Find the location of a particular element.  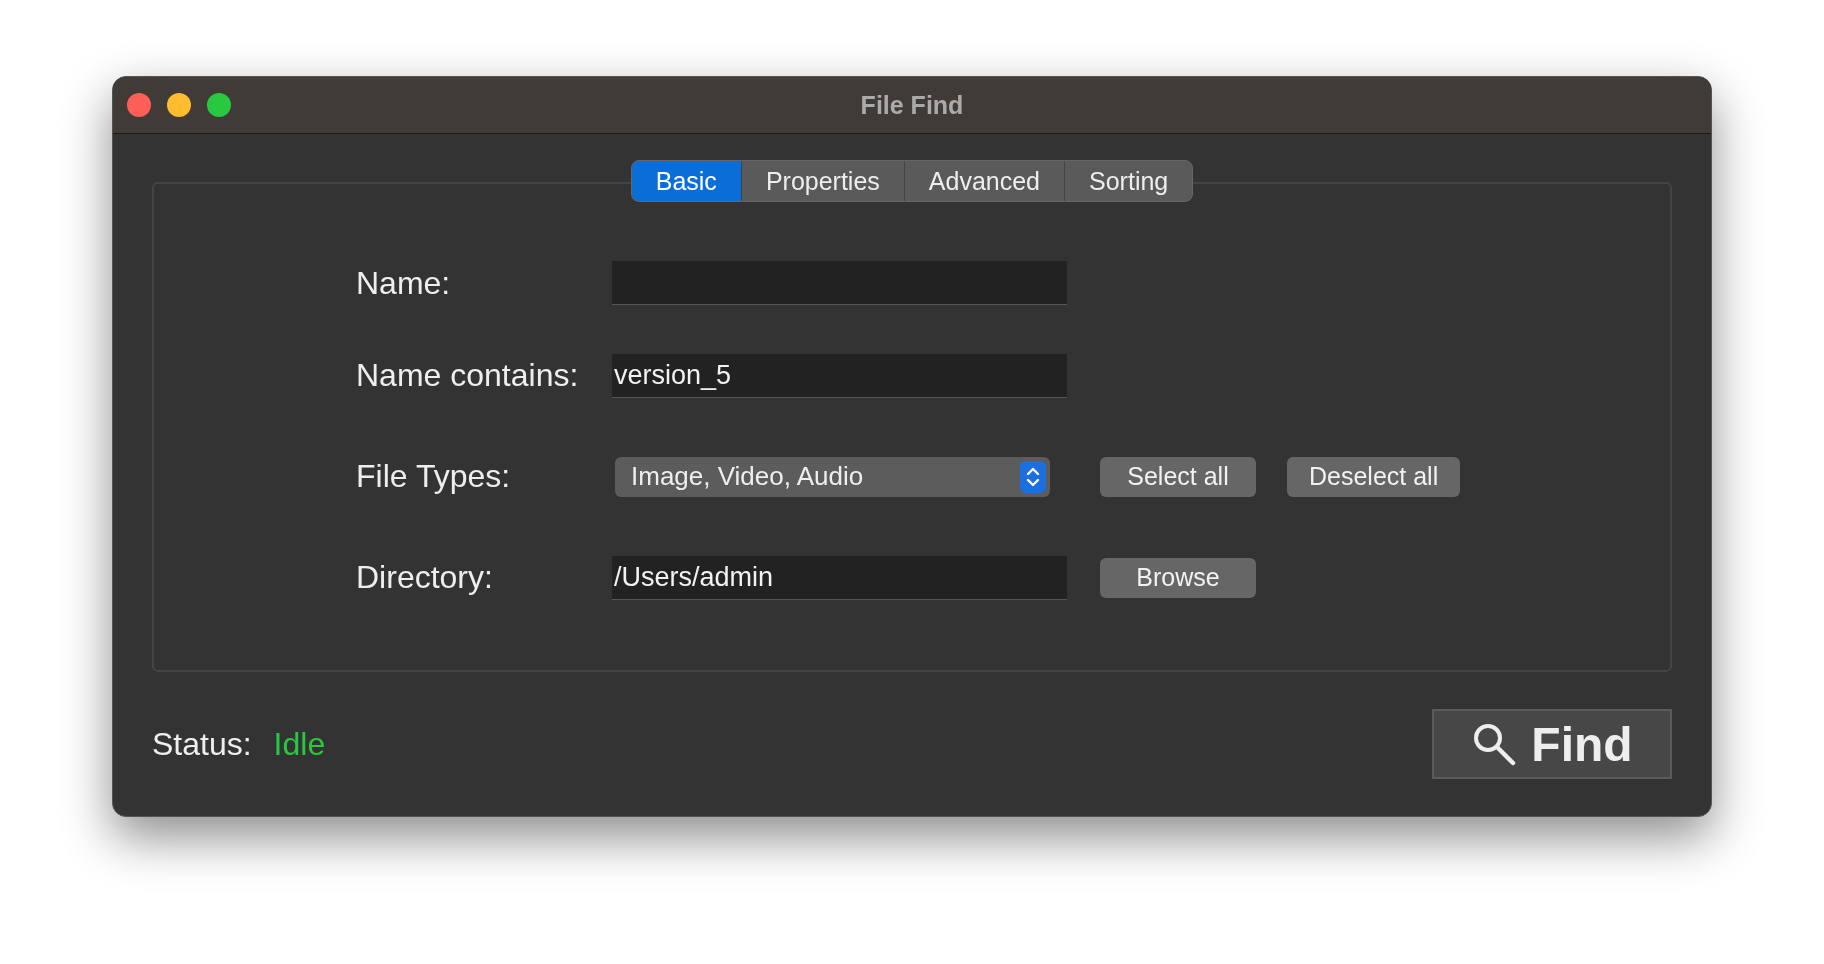

field-label: Directory: is located at coordinates (425, 577).